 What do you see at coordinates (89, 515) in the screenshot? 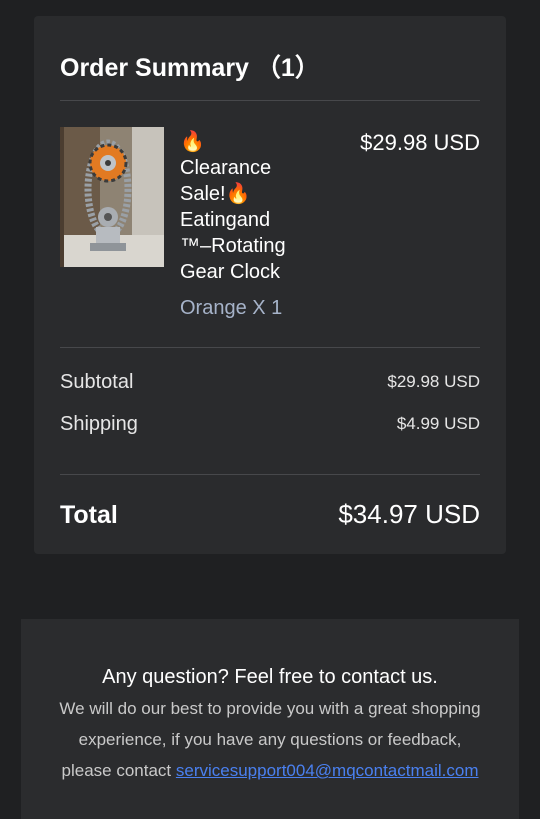
I see `total-label: Total` at bounding box center [89, 515].